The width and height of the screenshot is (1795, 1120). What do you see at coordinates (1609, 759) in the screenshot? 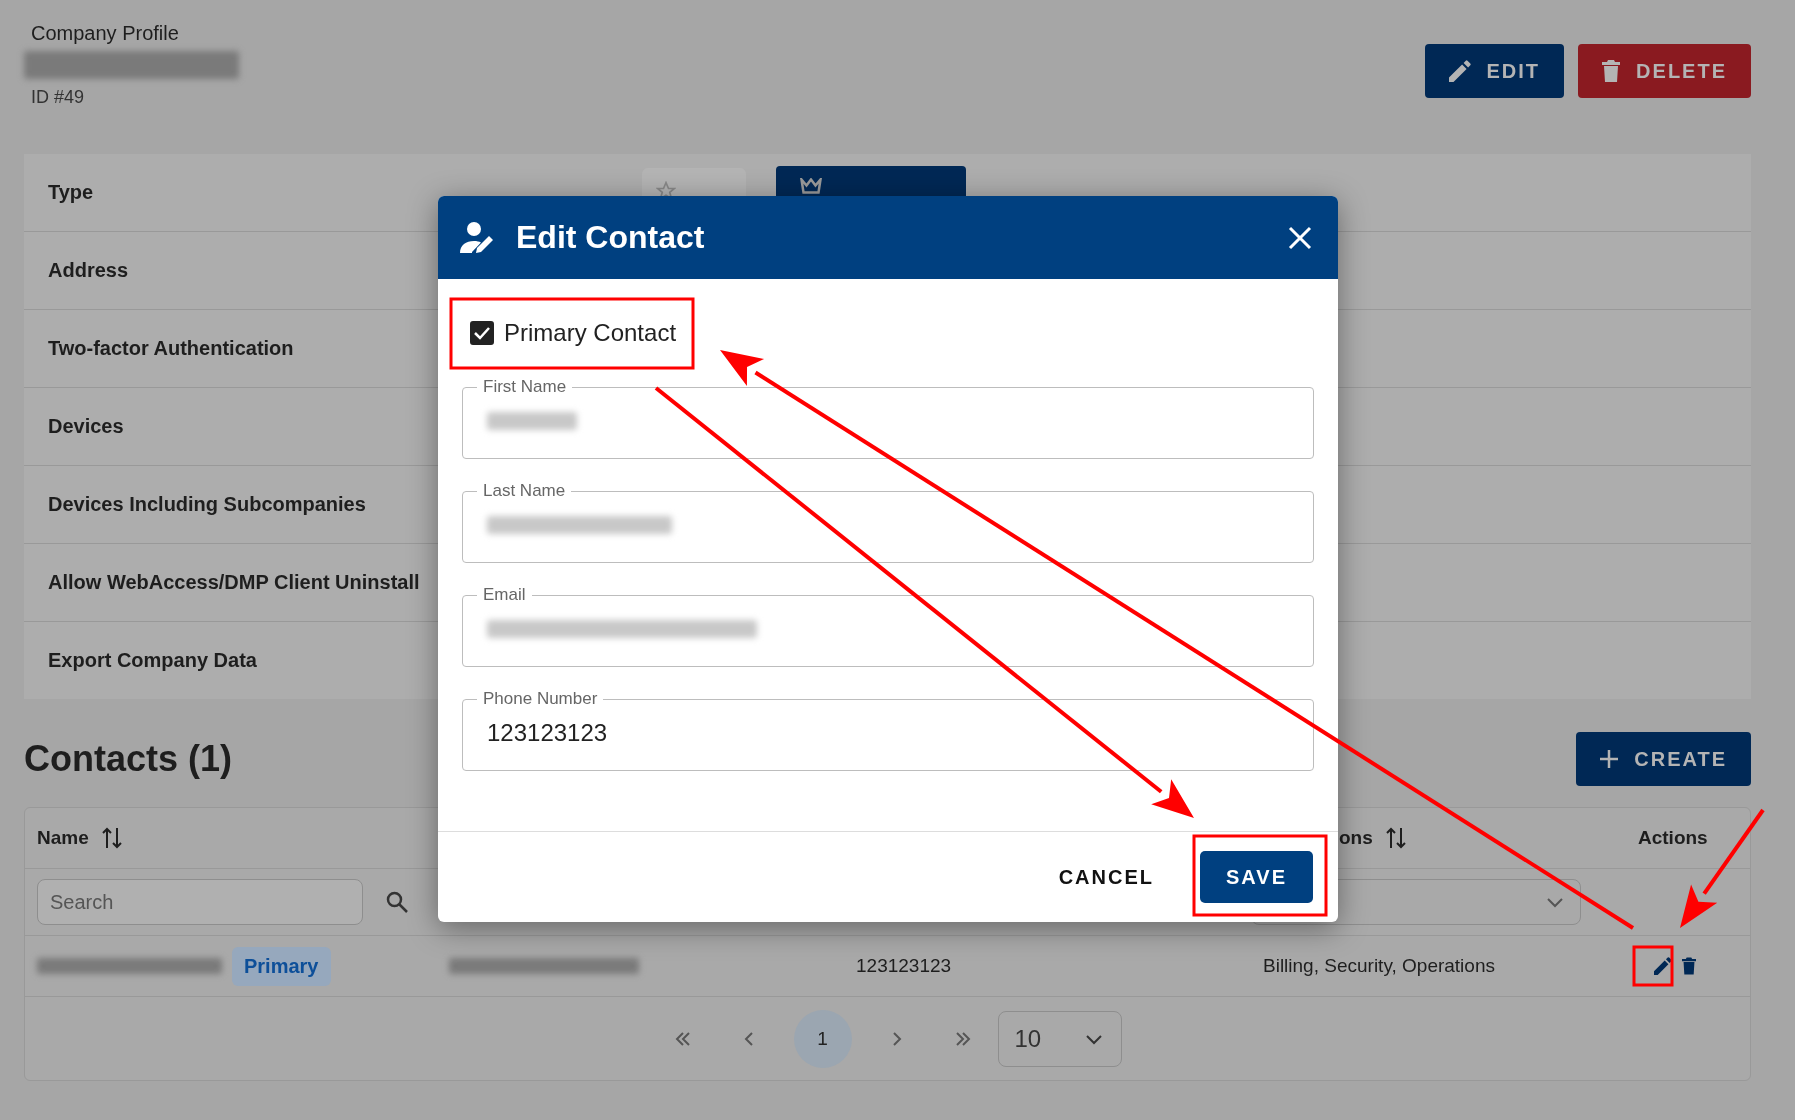
I see `plus-icon` at bounding box center [1609, 759].